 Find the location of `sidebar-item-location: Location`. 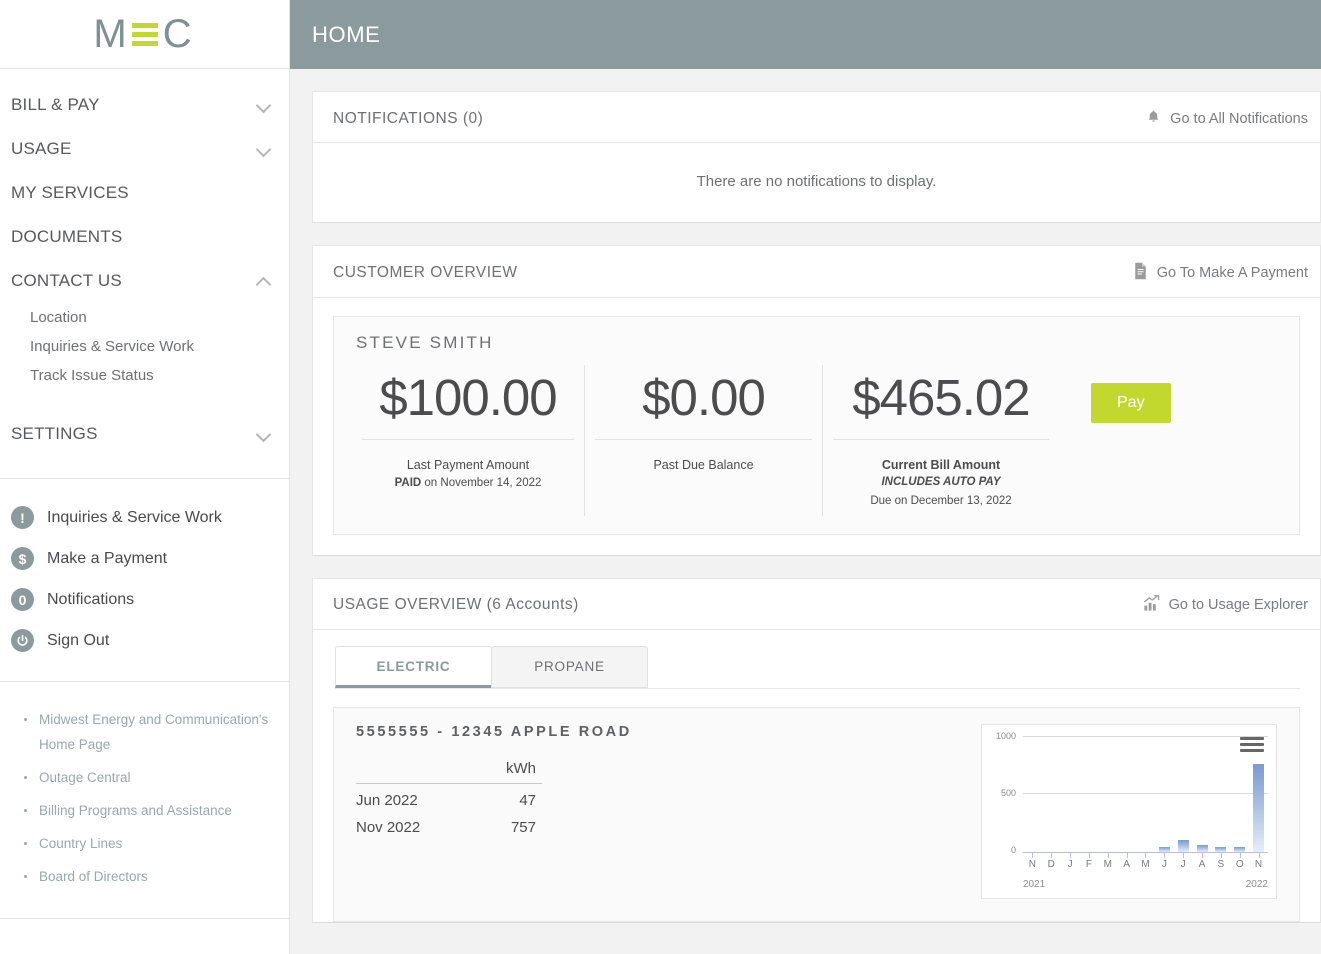

sidebar-item-location: Location is located at coordinates (144, 317).